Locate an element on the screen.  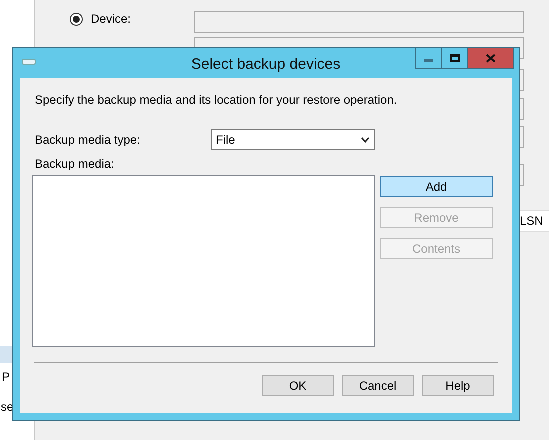
caret-icon is located at coordinates (365, 139).